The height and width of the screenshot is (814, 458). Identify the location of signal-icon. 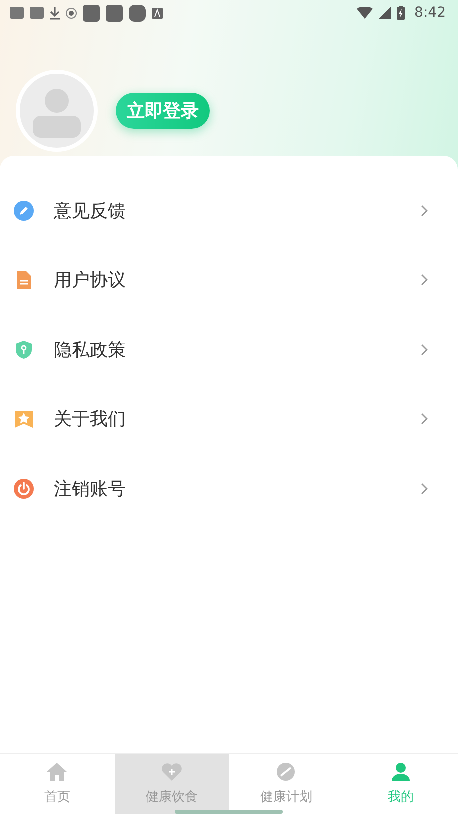
(384, 13).